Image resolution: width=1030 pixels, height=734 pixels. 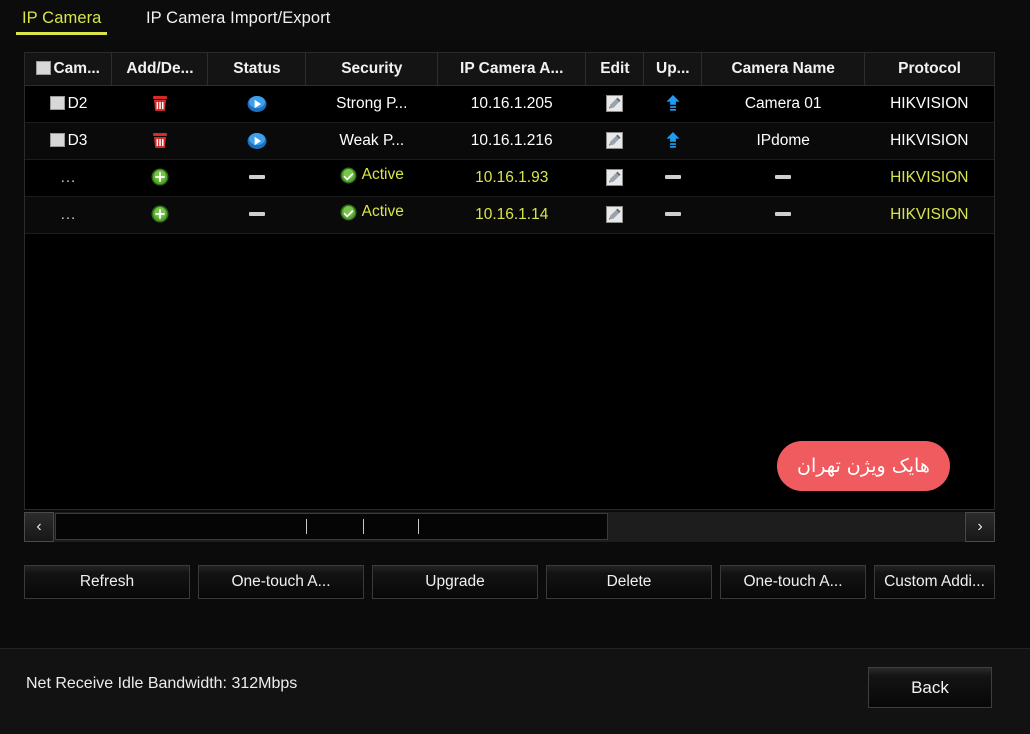 I want to click on cell-camera: D2, so click(x=68, y=104).